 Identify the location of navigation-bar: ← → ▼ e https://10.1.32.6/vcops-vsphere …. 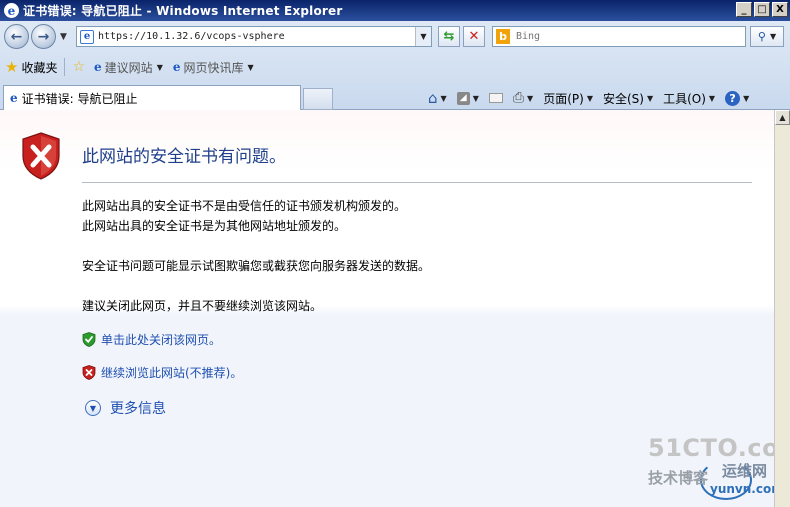
(395, 36).